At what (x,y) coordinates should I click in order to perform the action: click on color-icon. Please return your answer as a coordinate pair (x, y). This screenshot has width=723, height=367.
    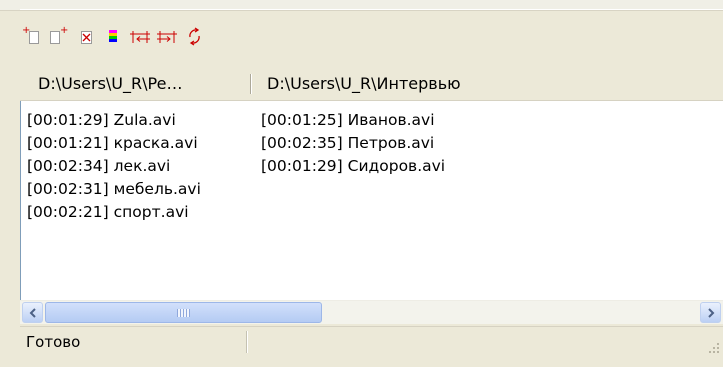
    Looking at the image, I should click on (113, 36).